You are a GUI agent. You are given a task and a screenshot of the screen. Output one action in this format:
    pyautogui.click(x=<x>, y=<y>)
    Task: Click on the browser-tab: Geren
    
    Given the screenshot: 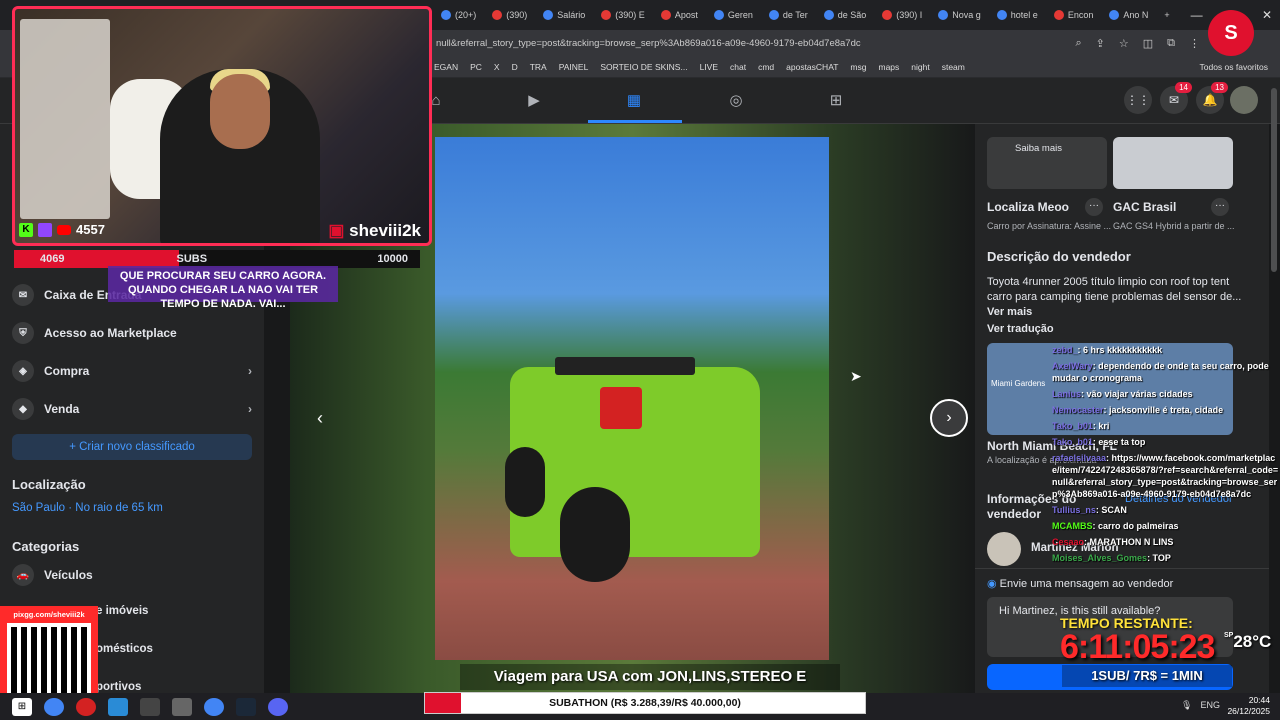 What is the action you would take?
    pyautogui.click(x=733, y=15)
    